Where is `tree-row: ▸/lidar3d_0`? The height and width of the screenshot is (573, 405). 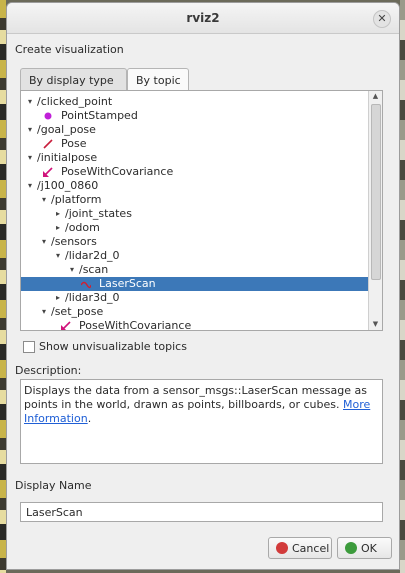
tree-row: ▸/lidar3d_0 is located at coordinates (194, 298).